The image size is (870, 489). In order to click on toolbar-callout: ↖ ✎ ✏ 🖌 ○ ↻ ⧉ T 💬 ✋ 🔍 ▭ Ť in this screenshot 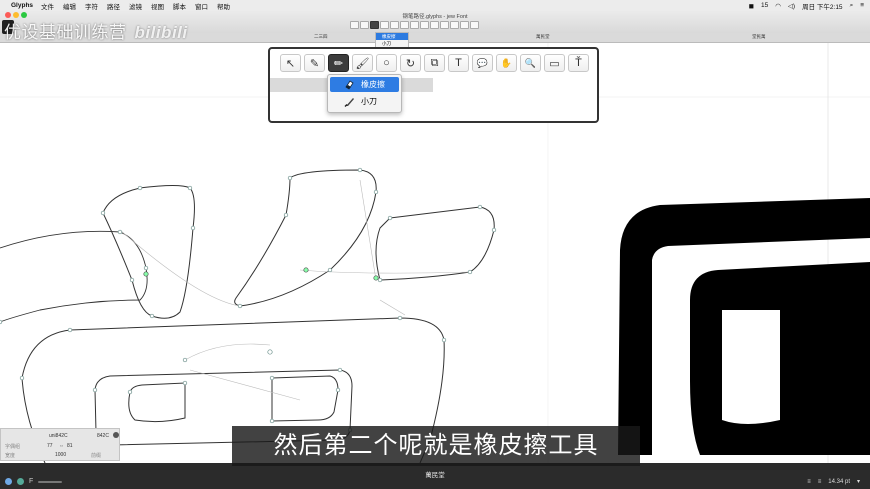, I will do `click(433, 85)`.